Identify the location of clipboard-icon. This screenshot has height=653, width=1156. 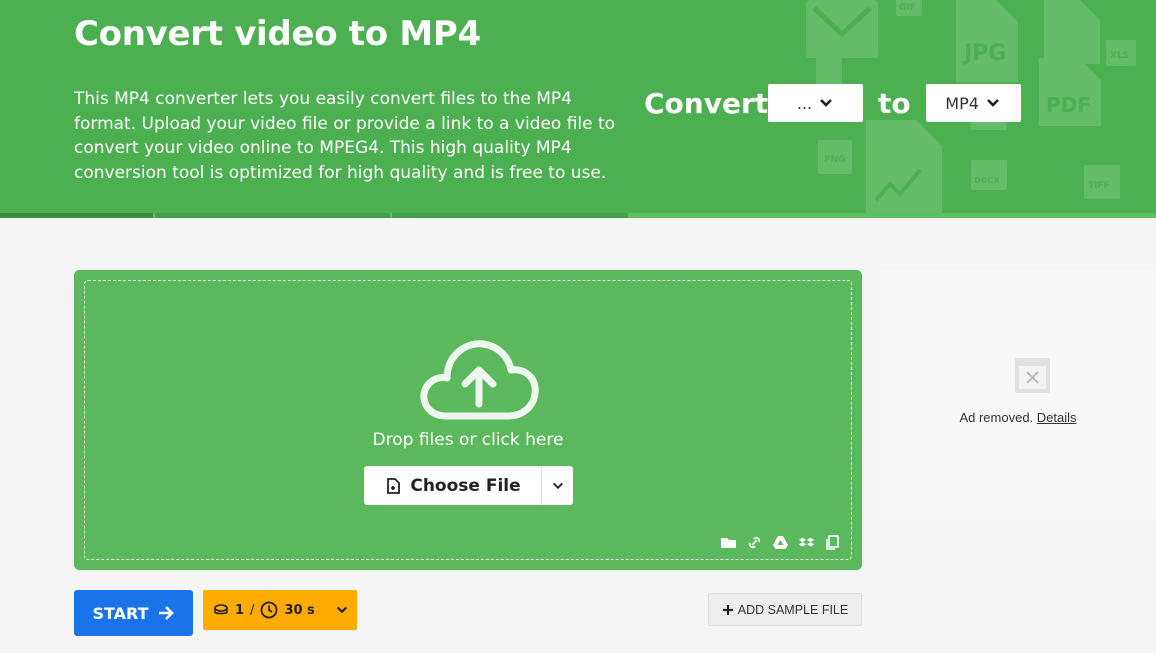
(832, 542).